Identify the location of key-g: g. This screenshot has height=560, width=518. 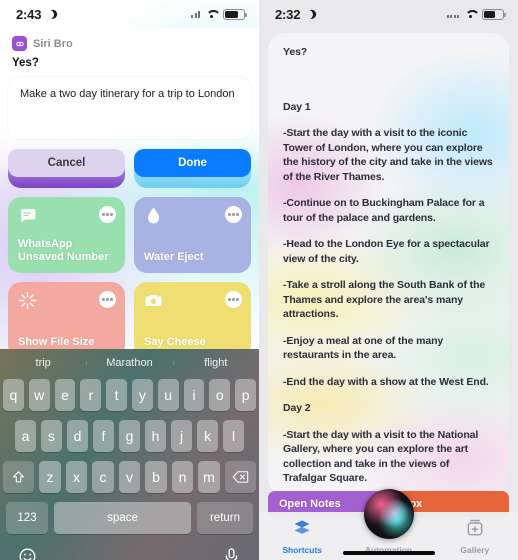
(129, 436).